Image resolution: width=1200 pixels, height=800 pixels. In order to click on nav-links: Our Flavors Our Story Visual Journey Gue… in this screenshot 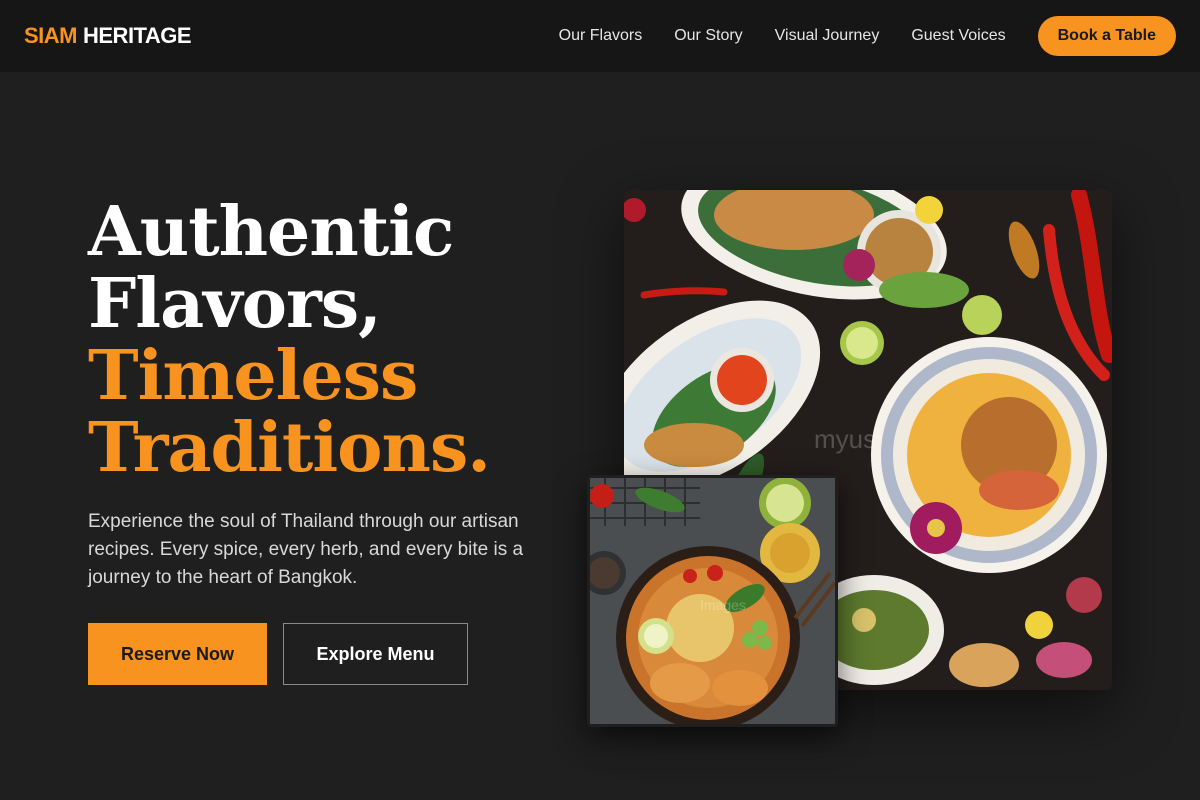, I will do `click(782, 36)`.